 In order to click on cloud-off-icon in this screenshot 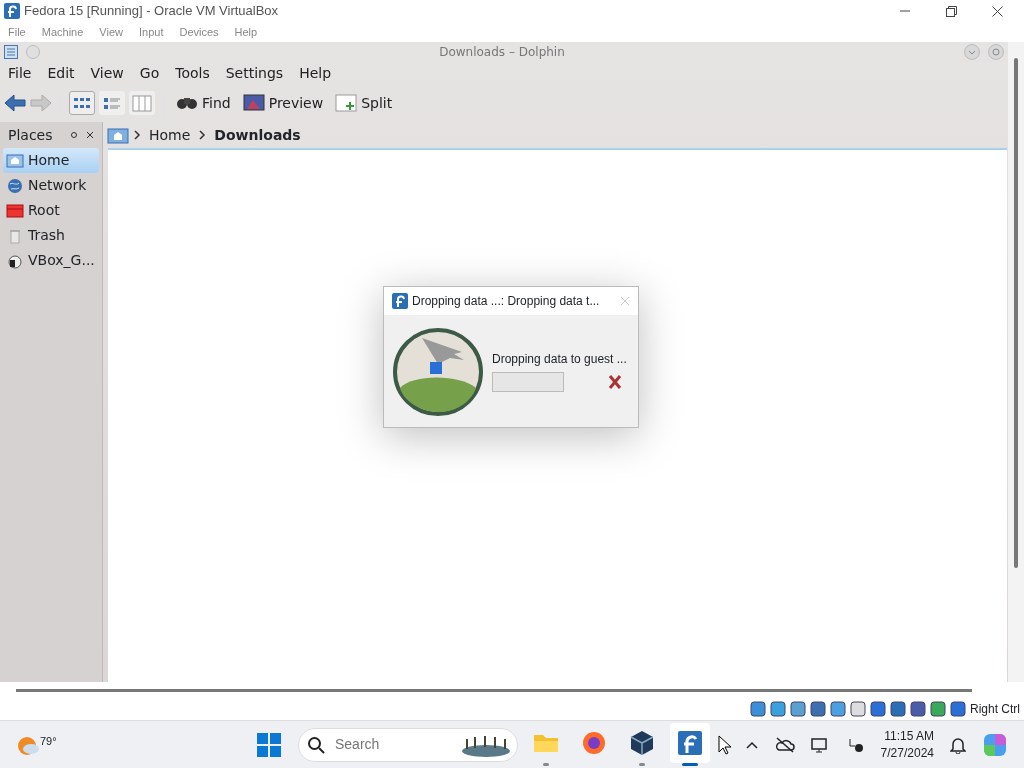, I will do `click(784, 744)`.